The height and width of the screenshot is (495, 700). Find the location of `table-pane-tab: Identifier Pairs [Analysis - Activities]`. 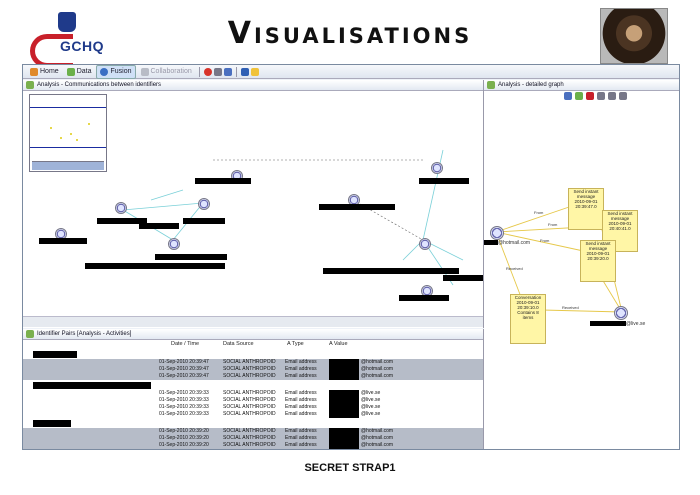

table-pane-tab: Identifier Pairs [Analysis - Activities] is located at coordinates (253, 334).